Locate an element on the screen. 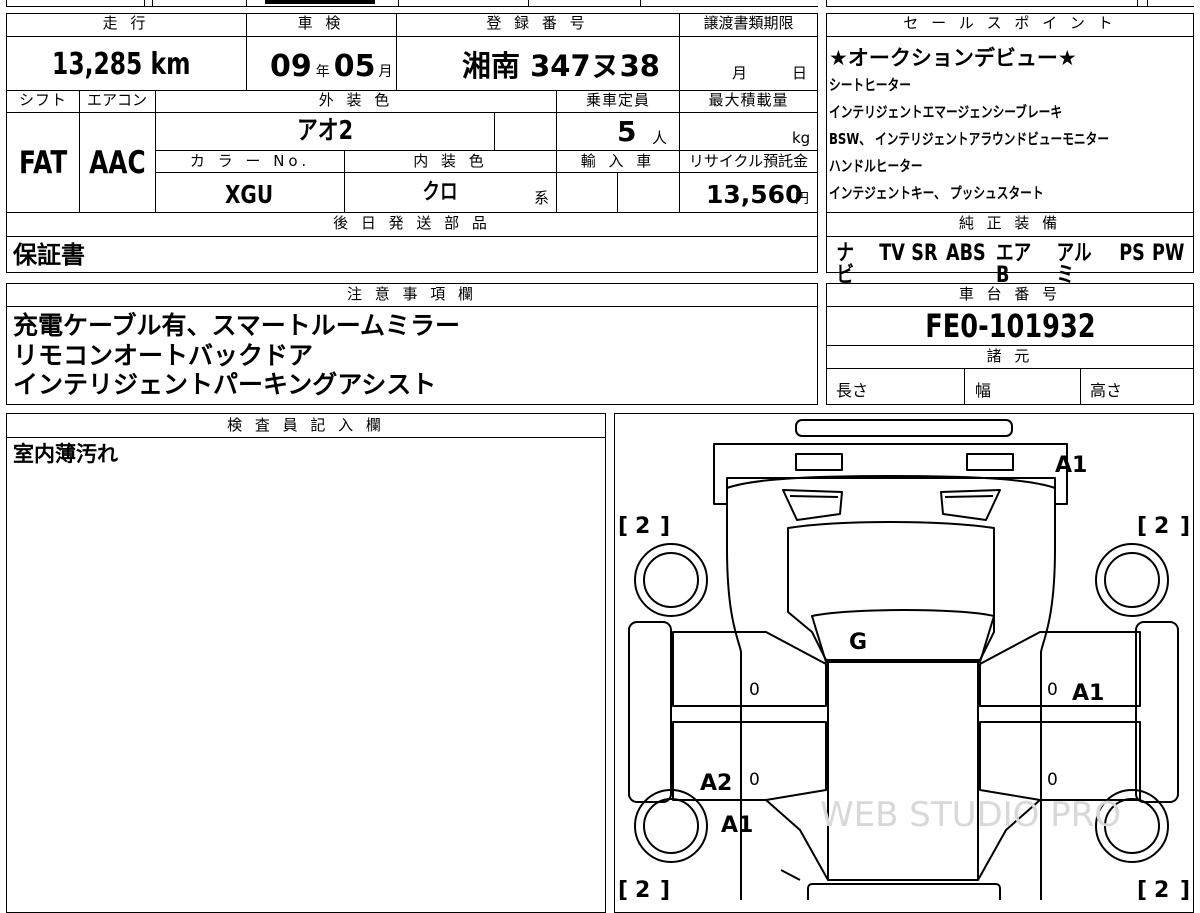 The height and width of the screenshot is (913, 1200). damage-mark-front-bumper: A1 is located at coordinates (1071, 465).